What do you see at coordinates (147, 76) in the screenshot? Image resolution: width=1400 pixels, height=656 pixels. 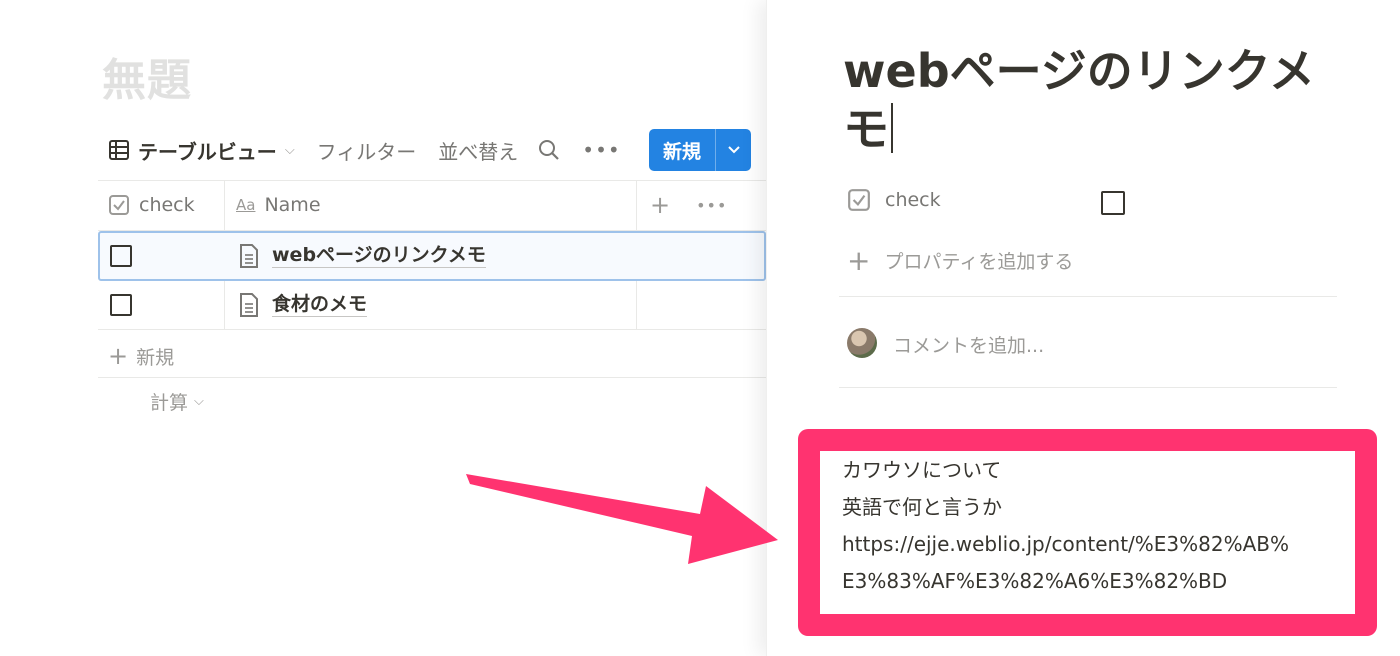 I see `page-title: 無題` at bounding box center [147, 76].